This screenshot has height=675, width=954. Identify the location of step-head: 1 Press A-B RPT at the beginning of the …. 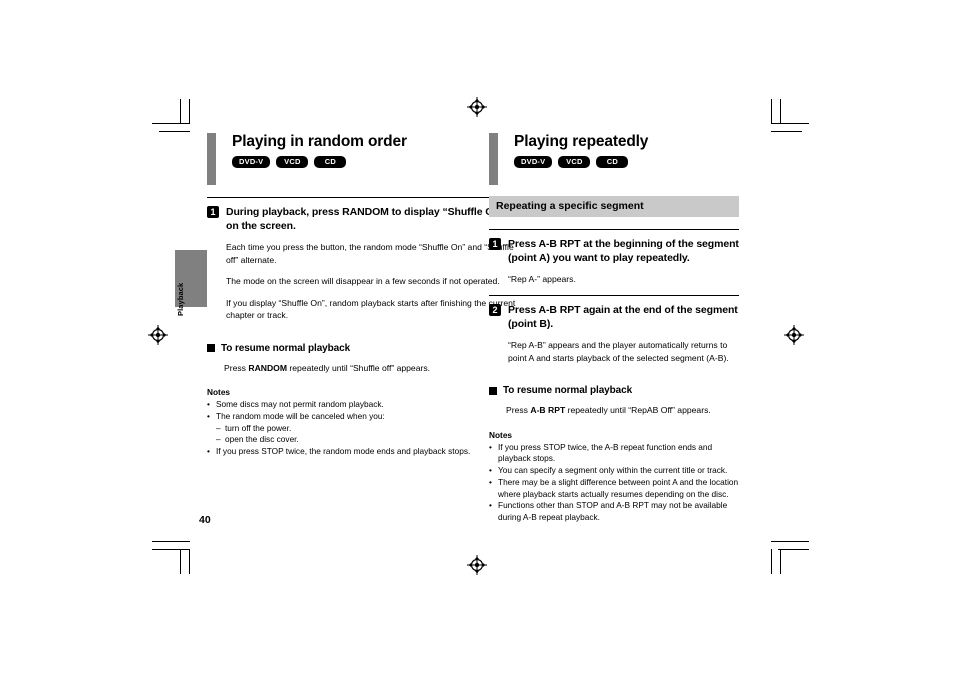
(614, 251).